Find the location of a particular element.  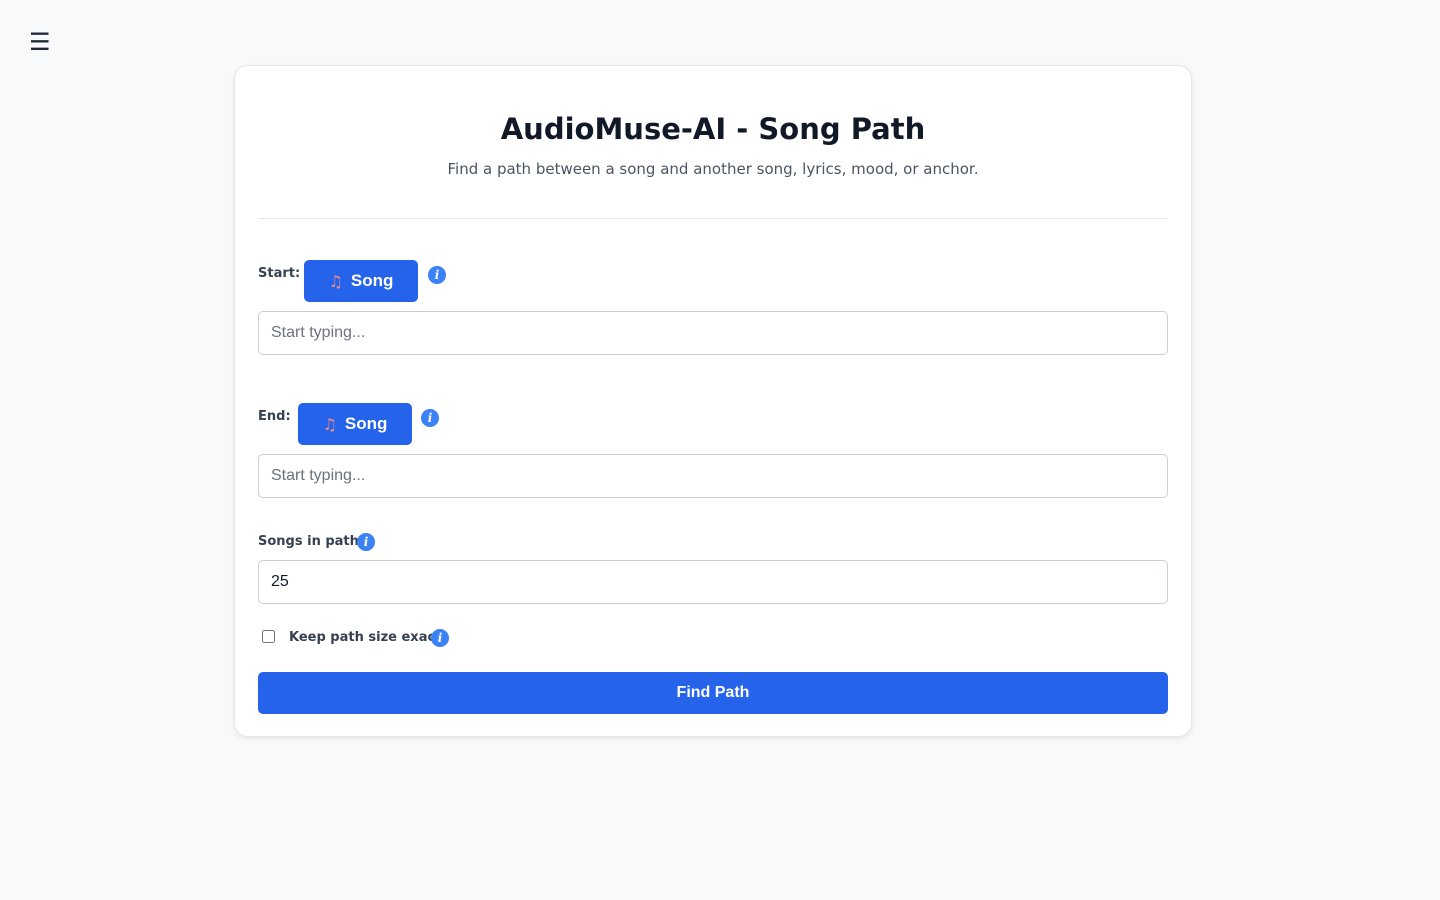

songs-in-path-input is located at coordinates (713, 582).